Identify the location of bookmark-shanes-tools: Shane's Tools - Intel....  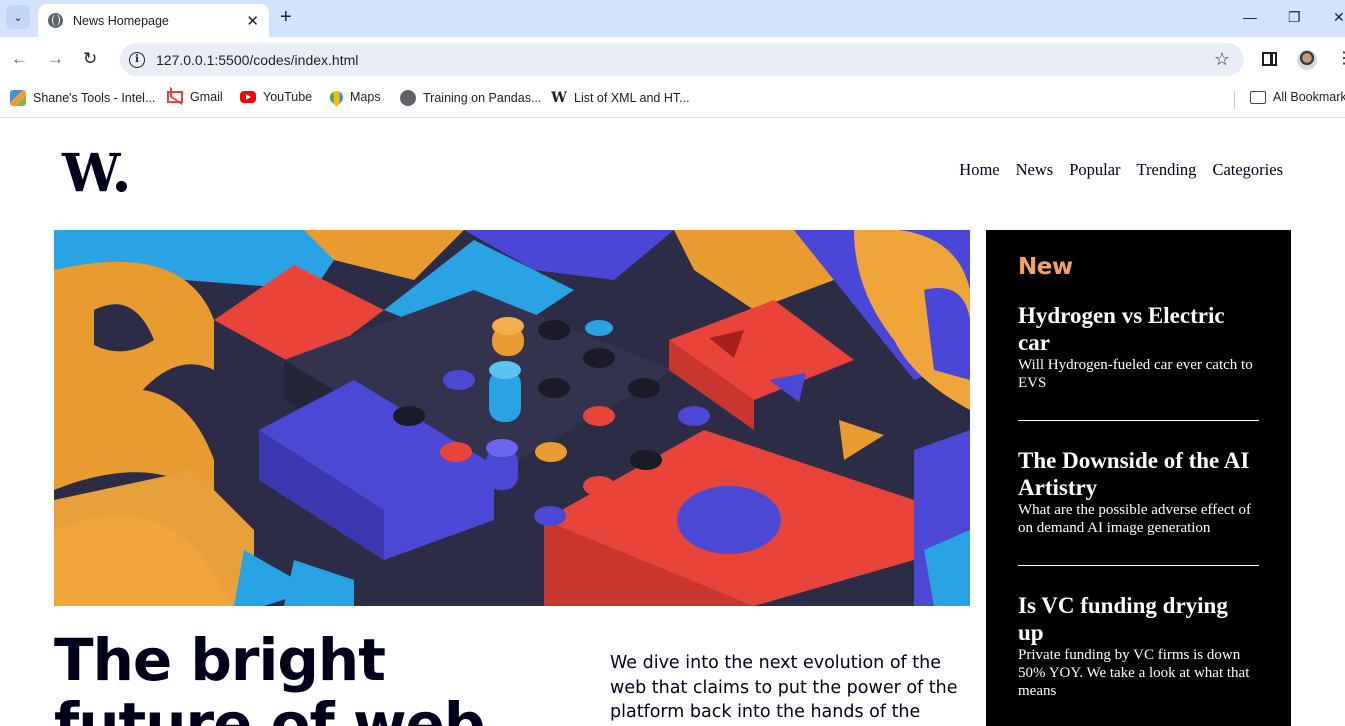
(82, 98).